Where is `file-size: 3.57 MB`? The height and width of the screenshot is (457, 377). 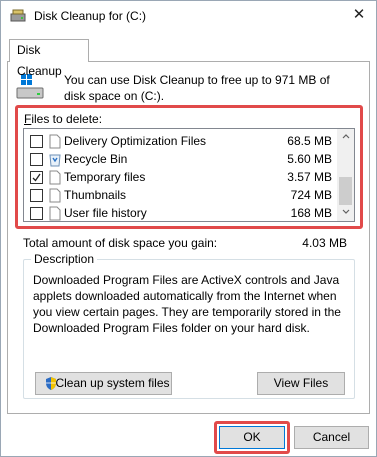
file-size: 3.57 MB is located at coordinates (309, 177).